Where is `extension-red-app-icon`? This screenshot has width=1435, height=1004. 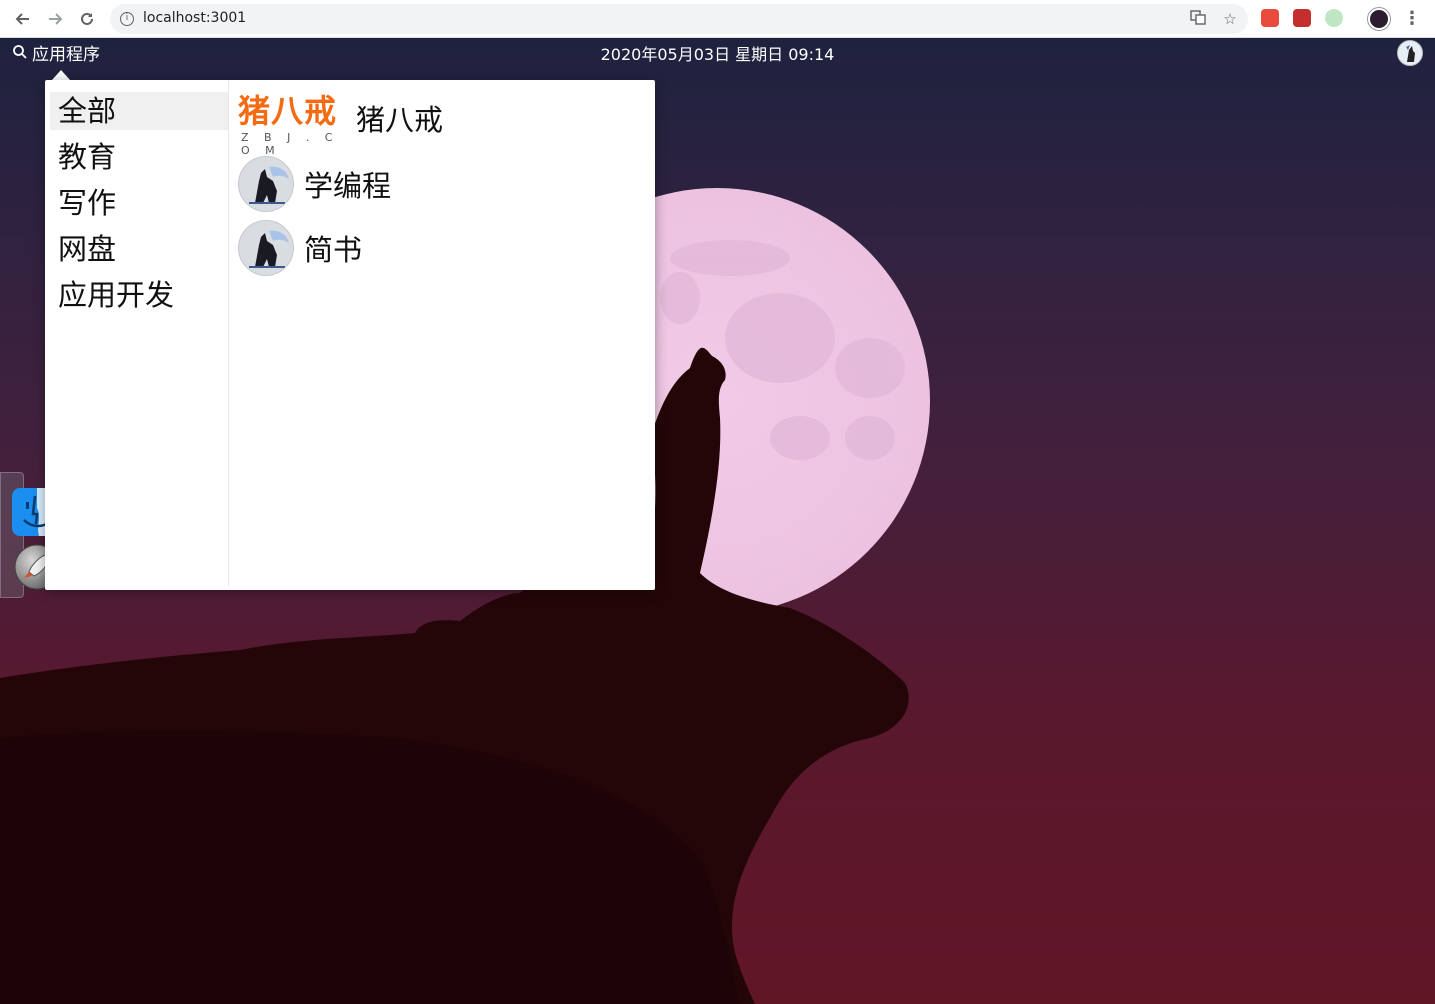
extension-red-app-icon is located at coordinates (1302, 18).